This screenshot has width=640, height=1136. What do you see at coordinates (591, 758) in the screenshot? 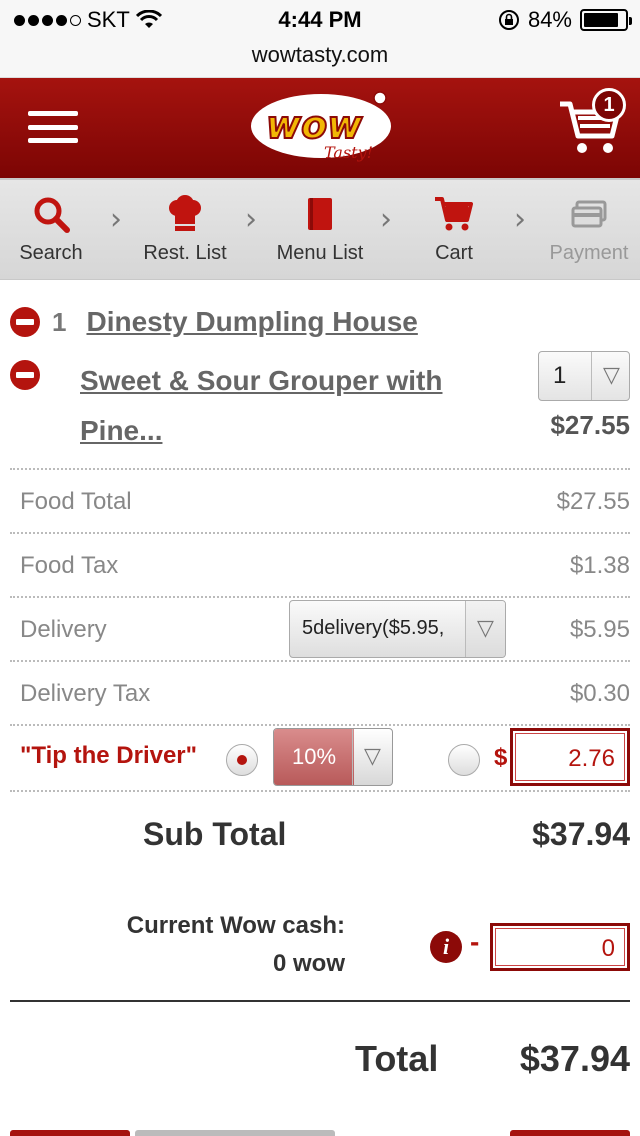
I see `tip-amount-value: 2.76` at bounding box center [591, 758].